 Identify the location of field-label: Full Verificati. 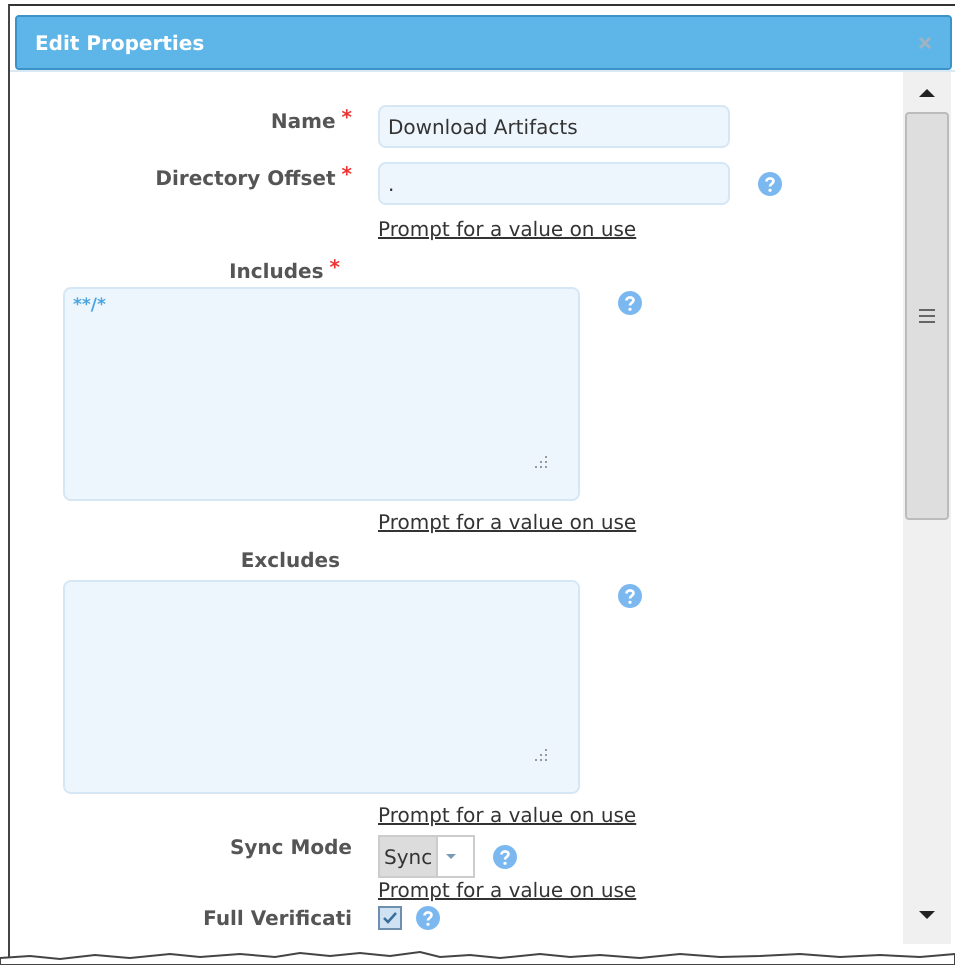
(277, 918).